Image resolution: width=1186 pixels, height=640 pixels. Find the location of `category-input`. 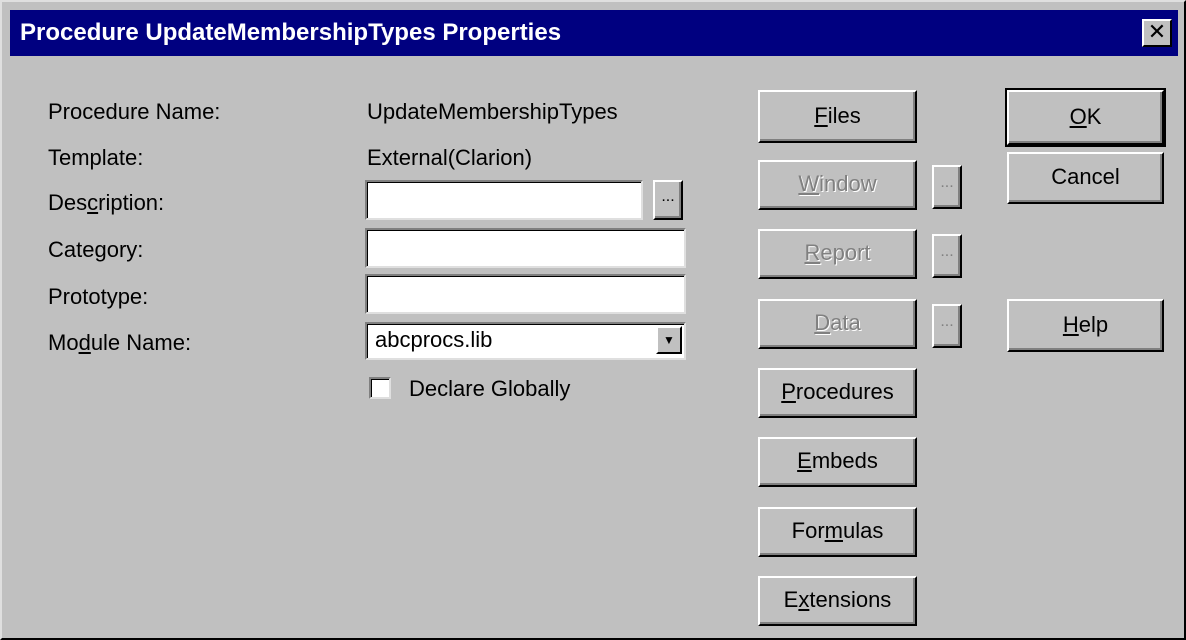

category-input is located at coordinates (525, 248).